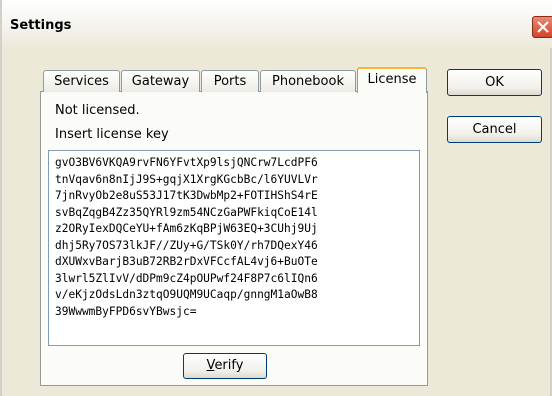  What do you see at coordinates (160, 81) in the screenshot?
I see `tab-gateway: Gateway` at bounding box center [160, 81].